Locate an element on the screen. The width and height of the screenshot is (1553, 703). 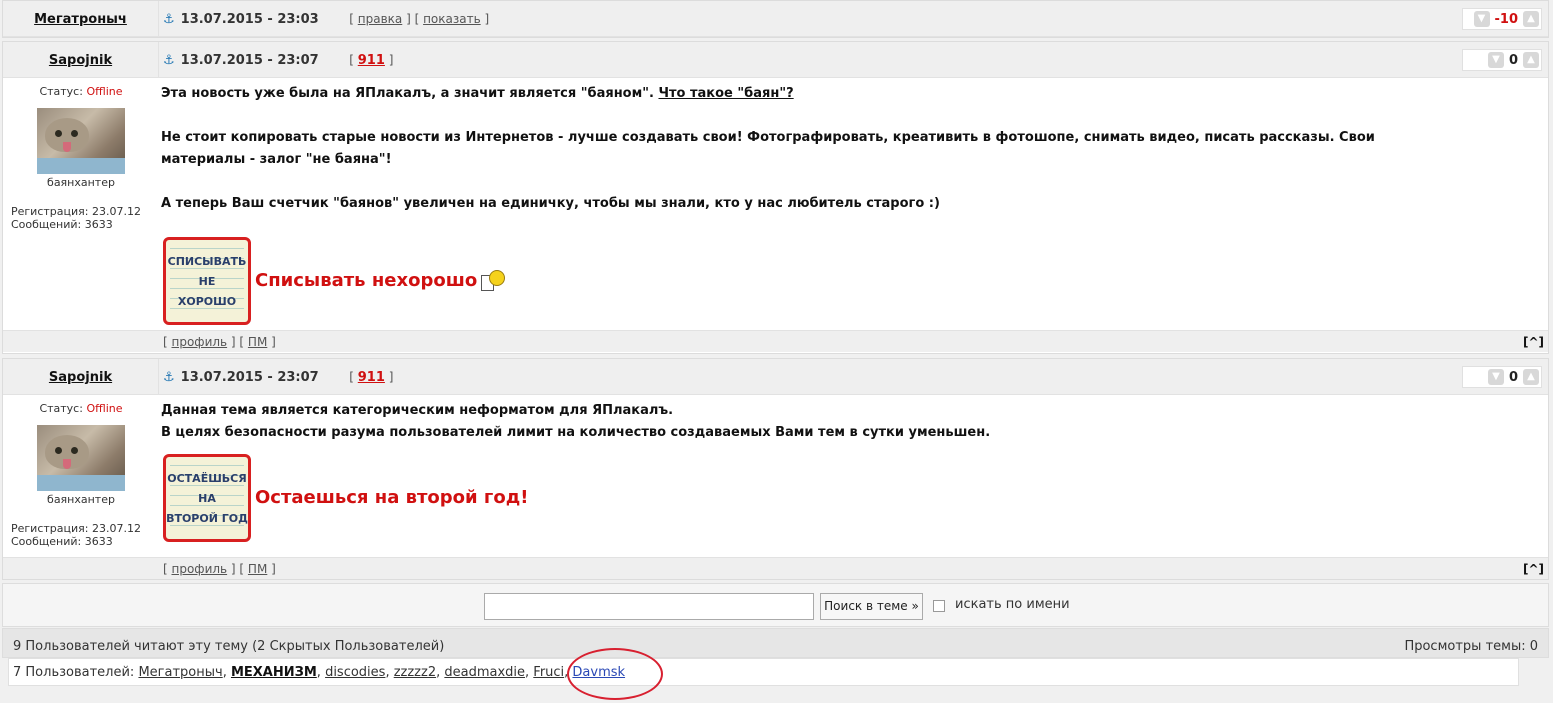
topic-search-input is located at coordinates (649, 606).